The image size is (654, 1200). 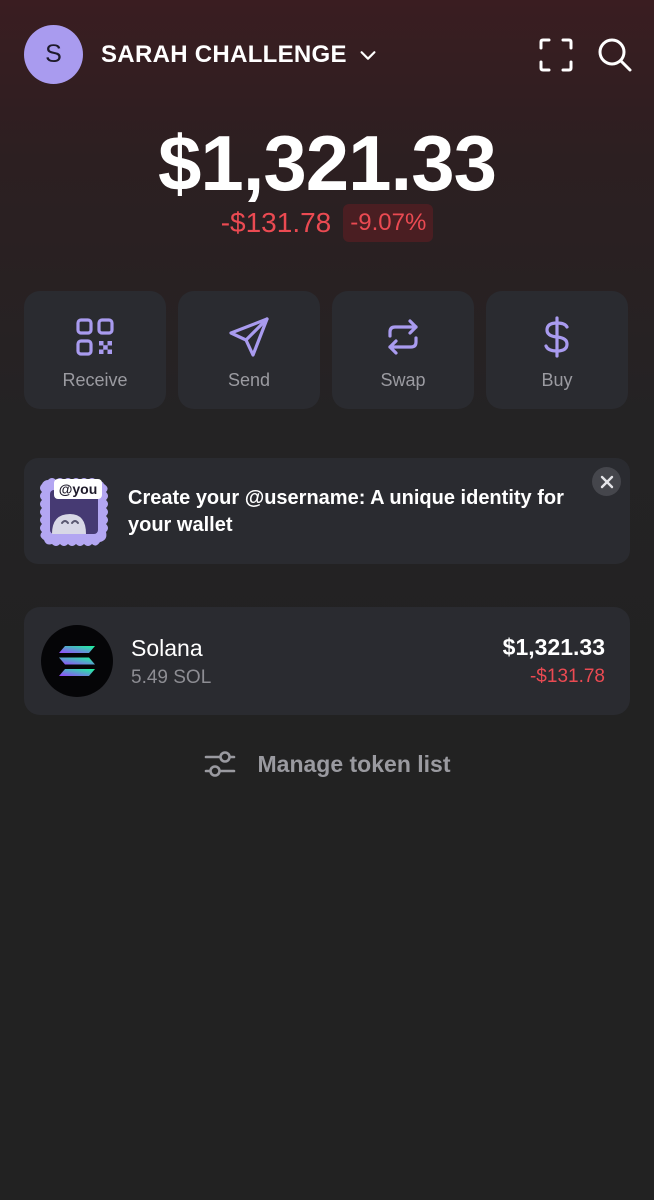 What do you see at coordinates (171, 677) in the screenshot?
I see `token-amount: 5.49 SOL` at bounding box center [171, 677].